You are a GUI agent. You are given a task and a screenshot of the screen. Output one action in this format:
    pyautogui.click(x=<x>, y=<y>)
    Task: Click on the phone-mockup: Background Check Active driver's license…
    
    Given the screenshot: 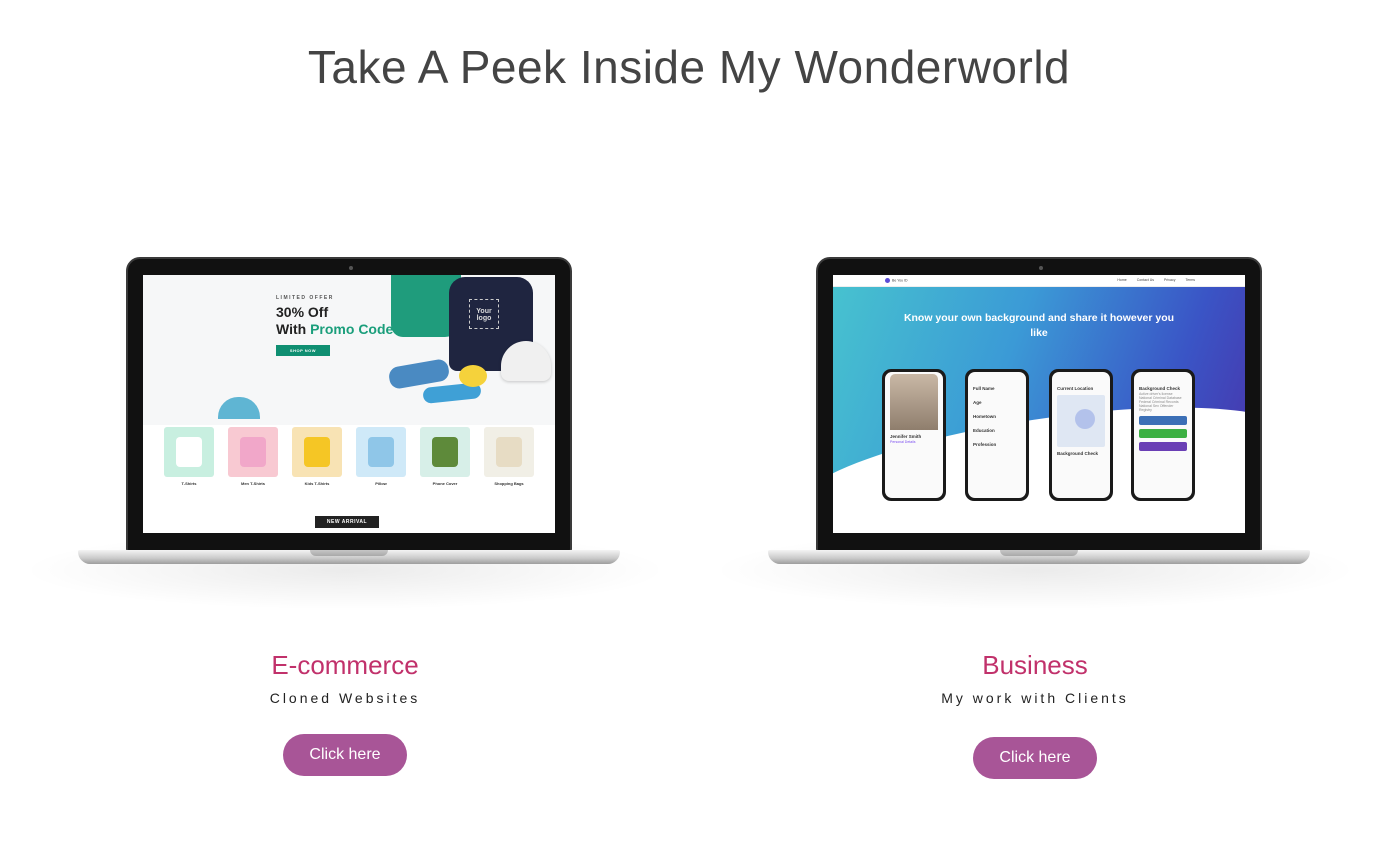 What is the action you would take?
    pyautogui.click(x=1163, y=435)
    